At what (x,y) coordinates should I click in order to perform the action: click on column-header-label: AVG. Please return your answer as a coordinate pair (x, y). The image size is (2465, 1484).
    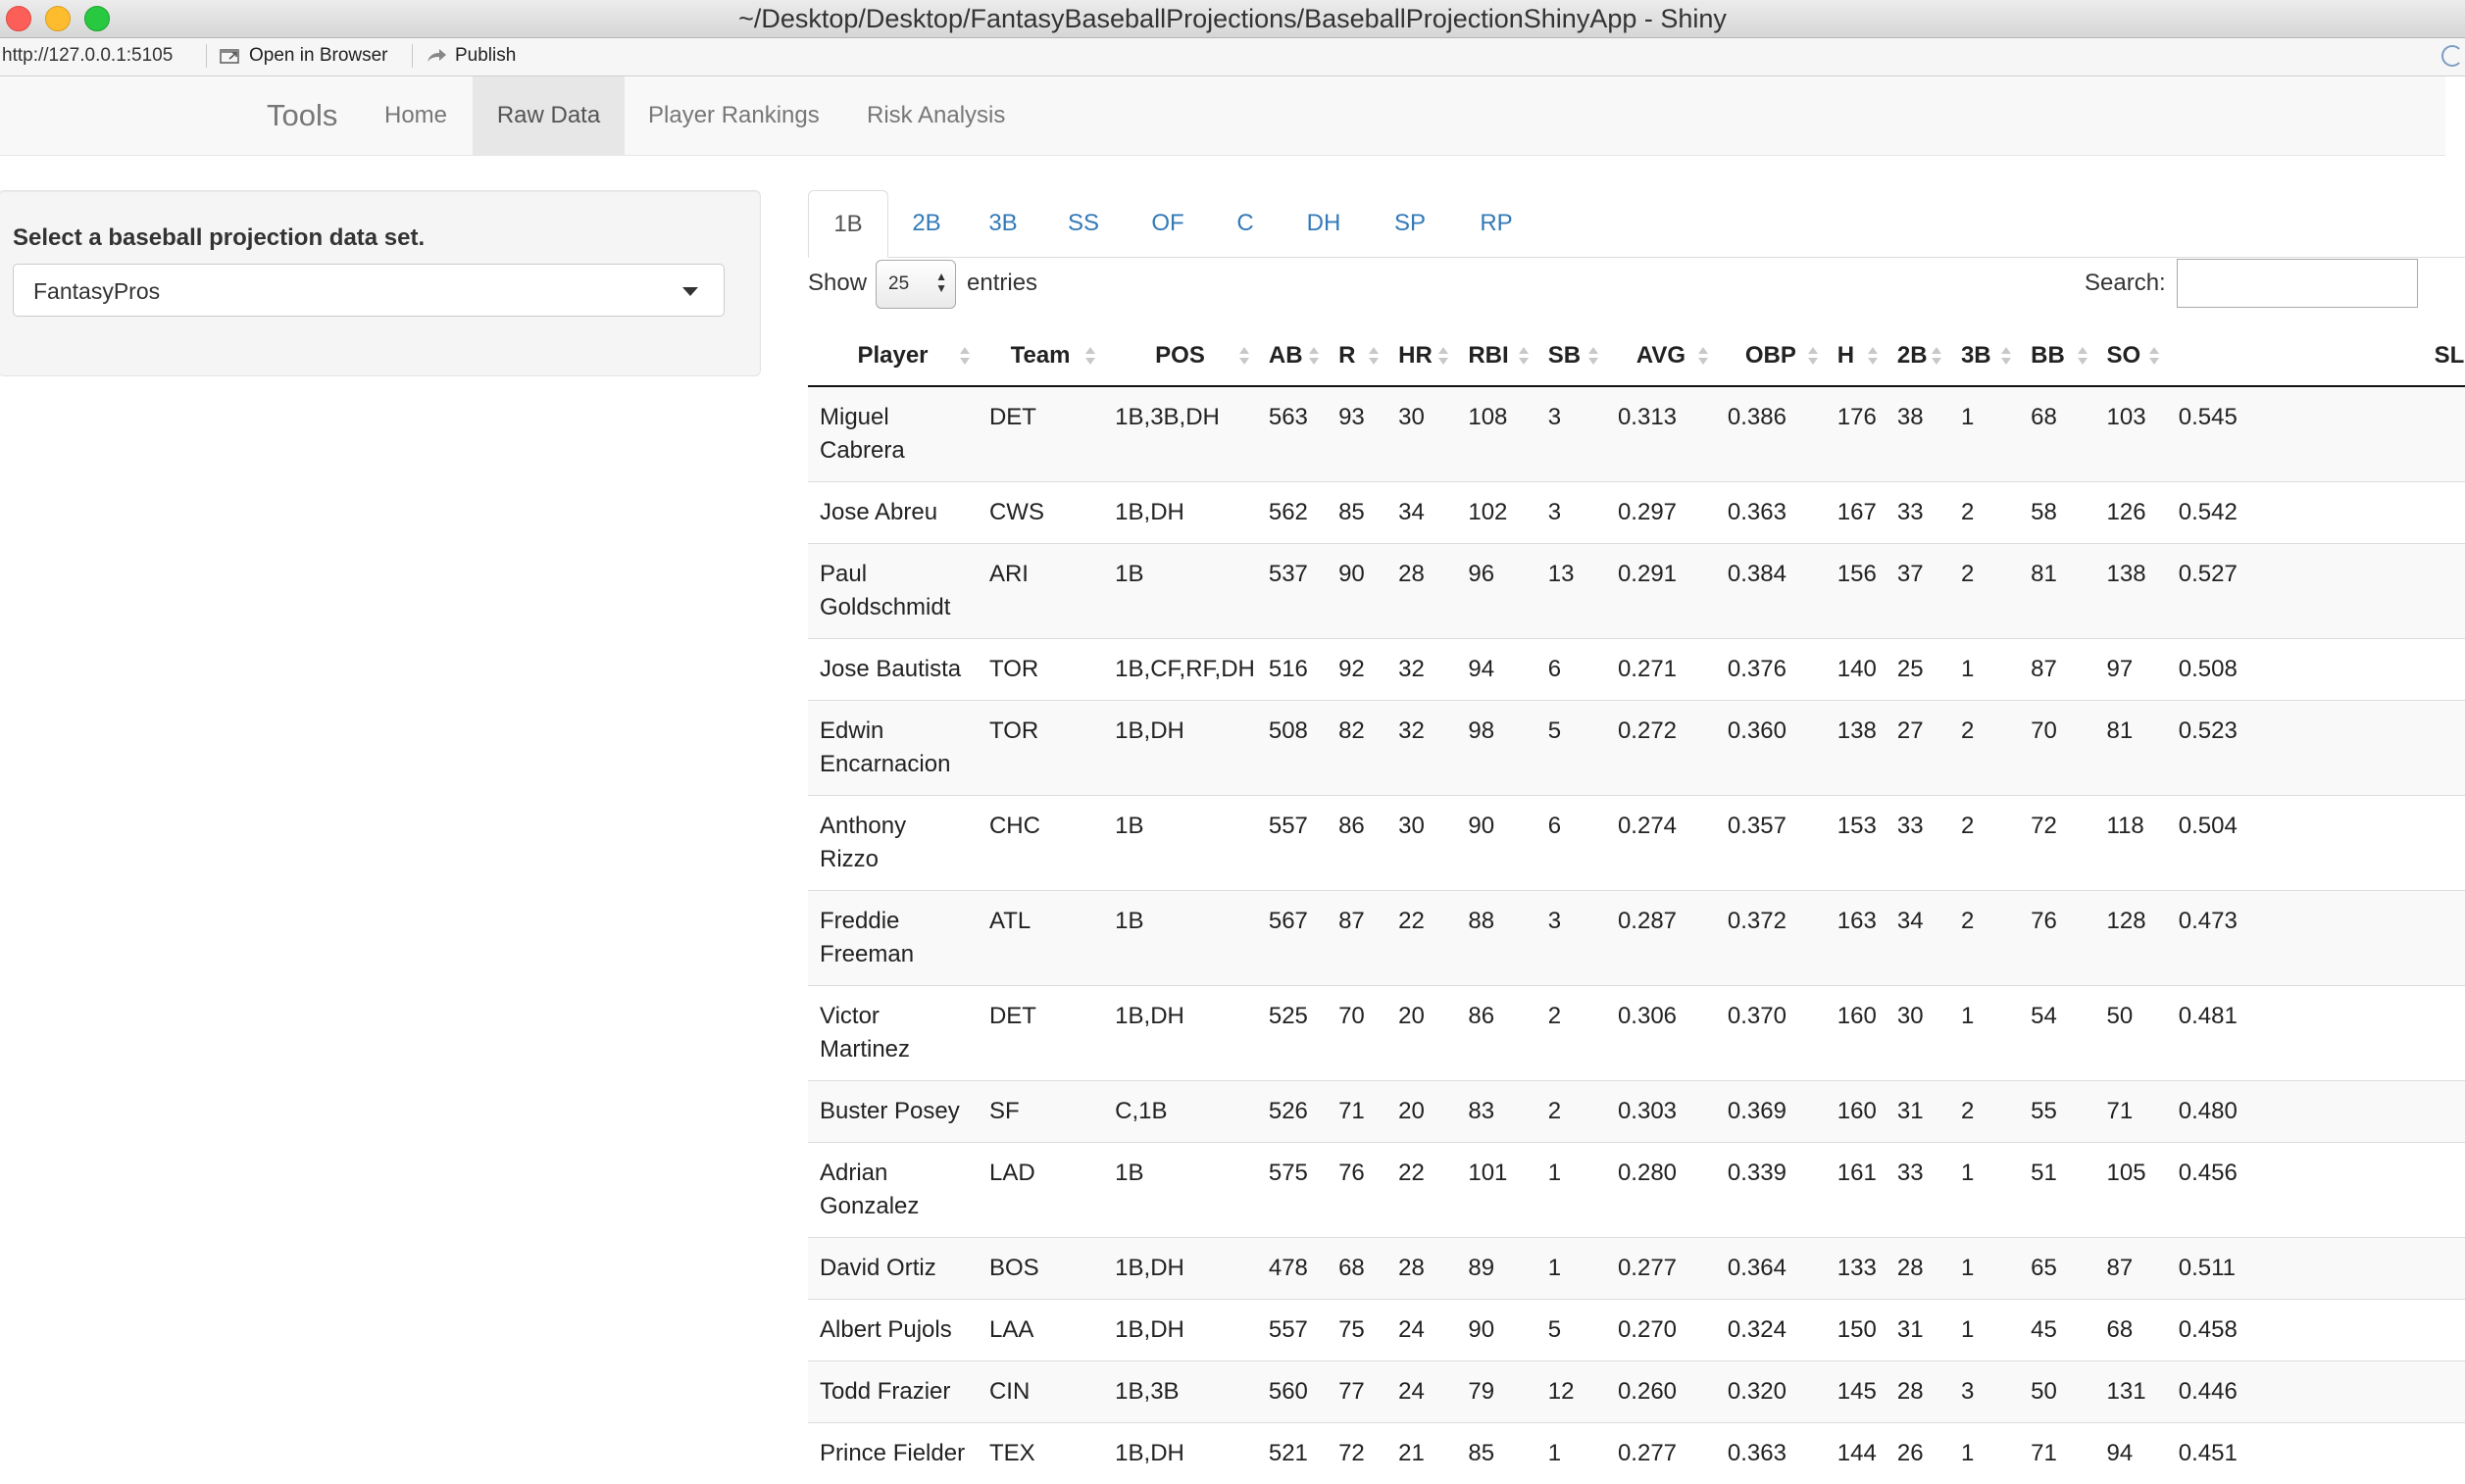
    Looking at the image, I should click on (1660, 355).